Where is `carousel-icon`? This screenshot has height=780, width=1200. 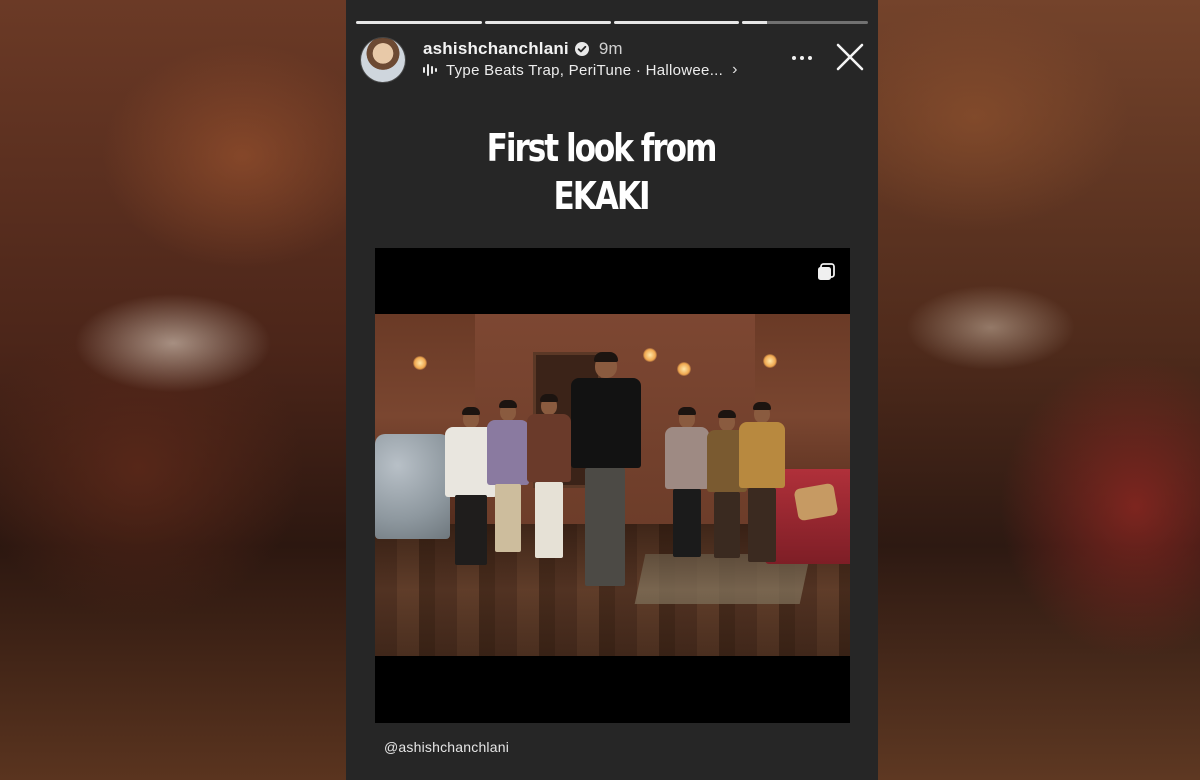 carousel-icon is located at coordinates (826, 272).